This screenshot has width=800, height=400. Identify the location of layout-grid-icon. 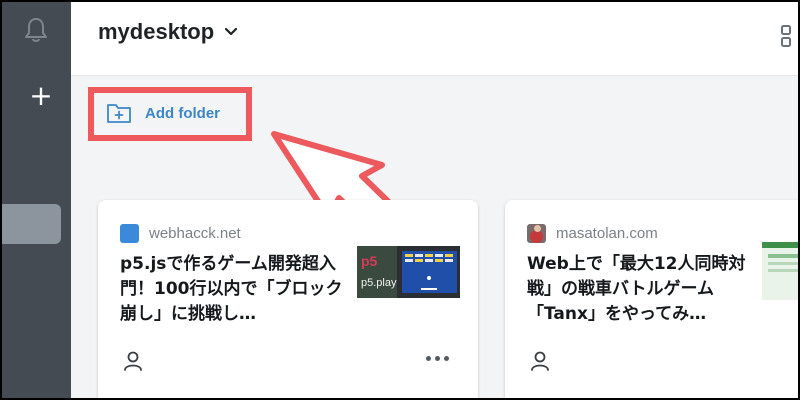
(789, 36).